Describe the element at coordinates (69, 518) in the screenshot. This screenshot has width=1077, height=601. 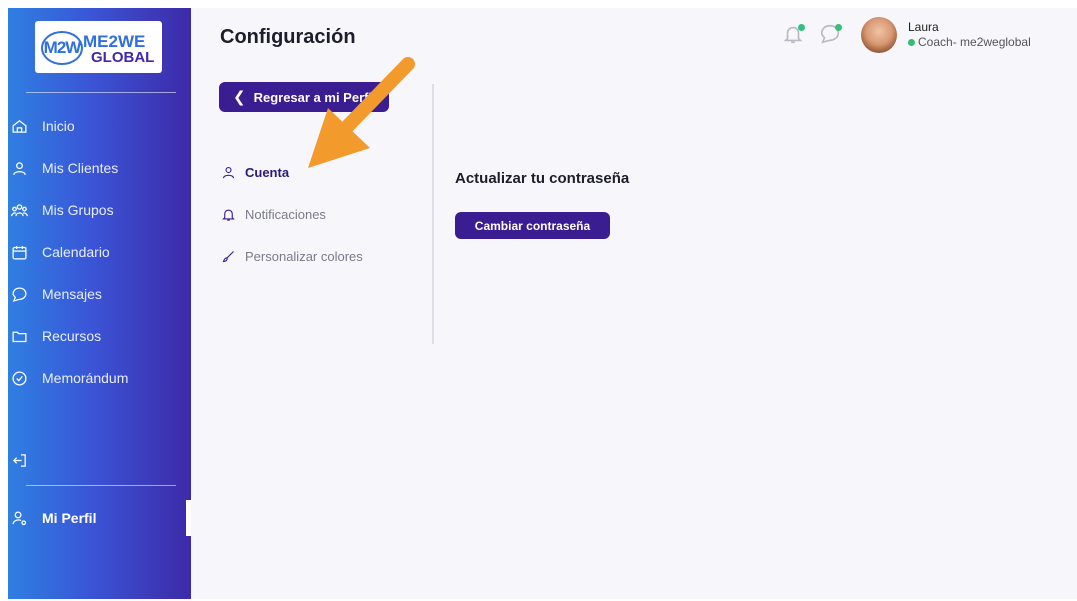
I see `sidebar-item-label: Mi Perfil` at that location.